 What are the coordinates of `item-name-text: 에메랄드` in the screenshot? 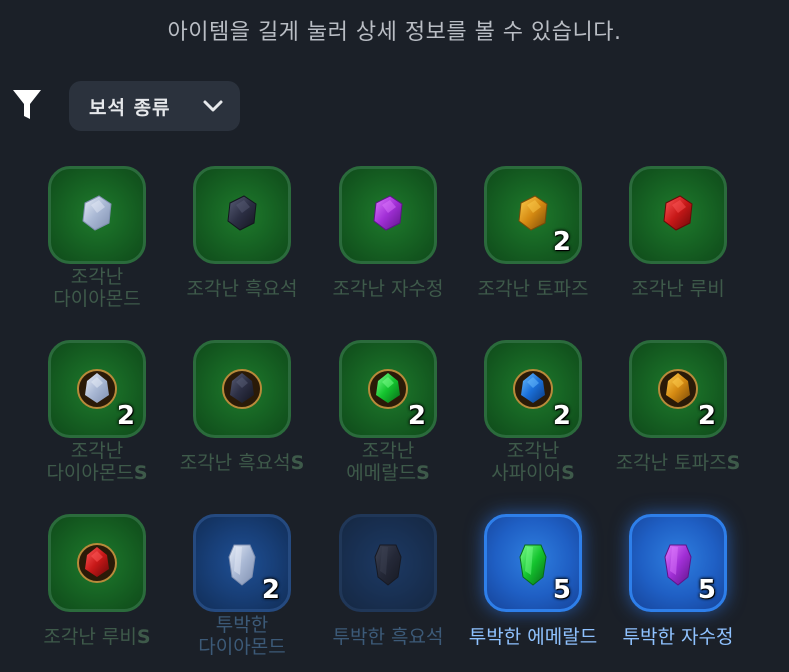 It's located at (381, 473).